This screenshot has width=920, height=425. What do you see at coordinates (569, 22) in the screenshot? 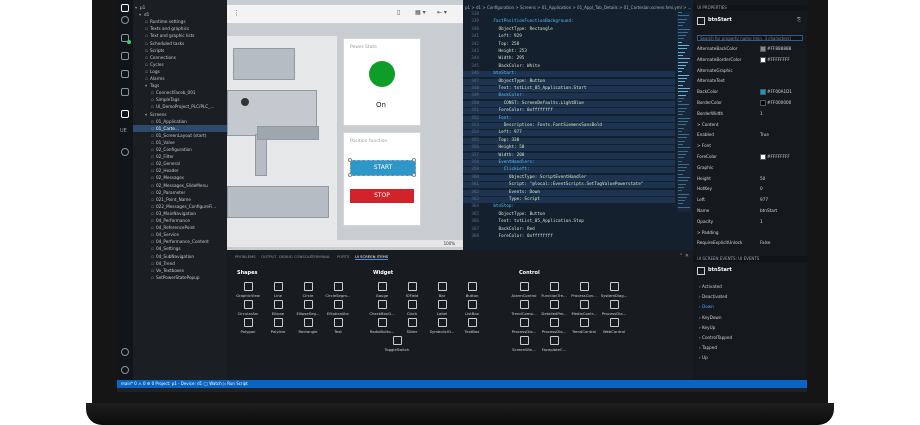
I see `code-line: 339 FactPositionFunctionBackground:` at bounding box center [569, 22].